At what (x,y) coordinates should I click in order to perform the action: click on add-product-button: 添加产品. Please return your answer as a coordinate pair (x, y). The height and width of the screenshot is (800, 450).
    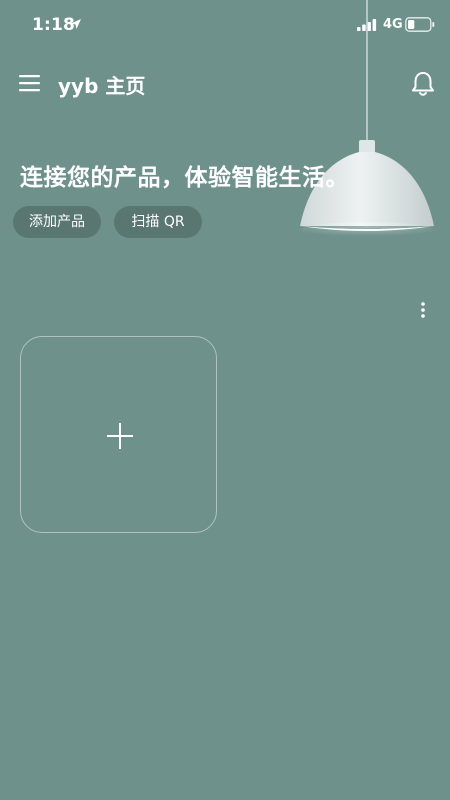
    Looking at the image, I should click on (57, 222).